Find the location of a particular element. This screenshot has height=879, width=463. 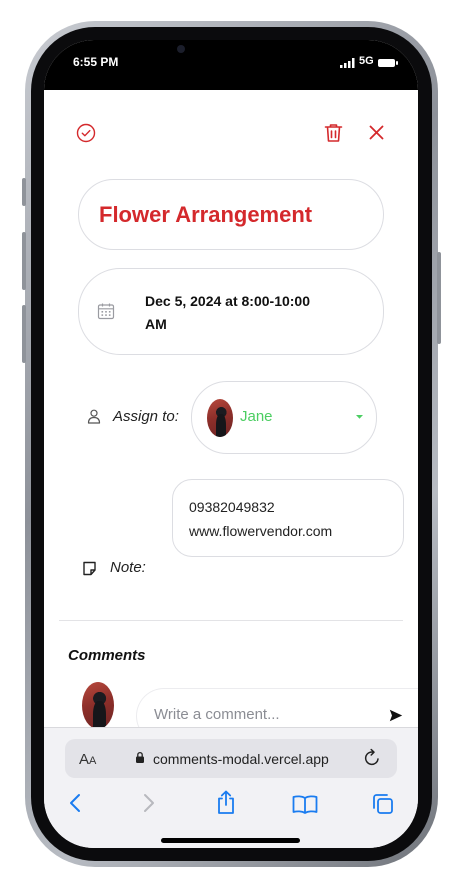

event-date-line2: AM is located at coordinates (156, 324).